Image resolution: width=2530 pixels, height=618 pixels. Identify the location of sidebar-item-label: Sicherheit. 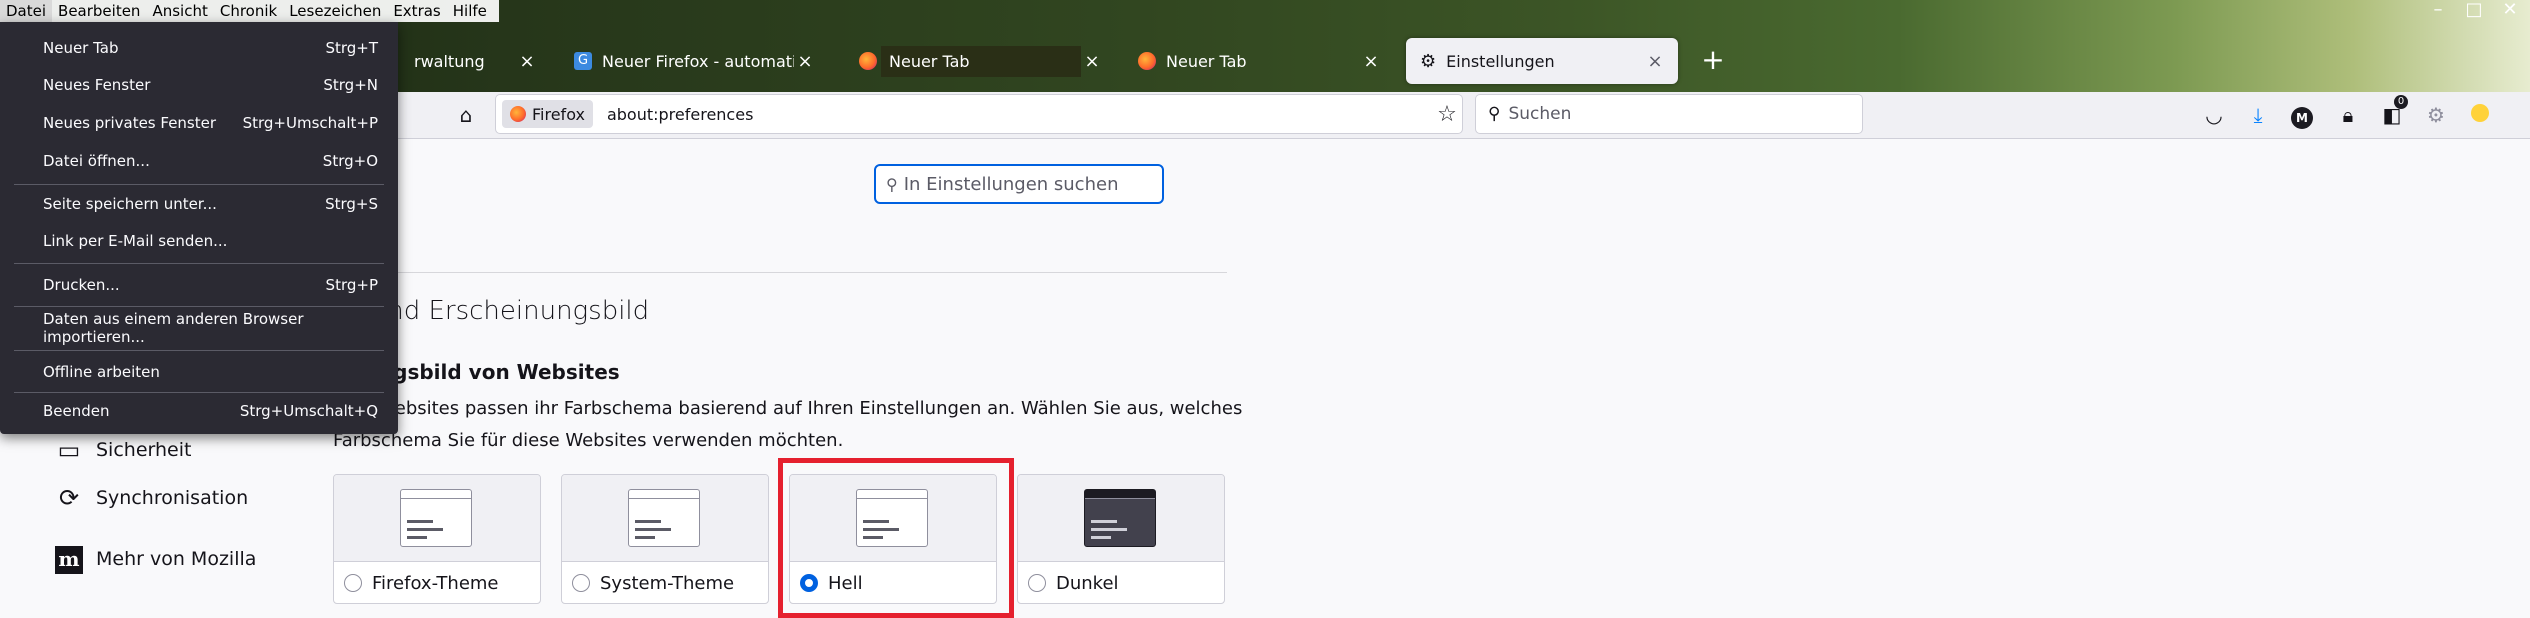
(144, 450).